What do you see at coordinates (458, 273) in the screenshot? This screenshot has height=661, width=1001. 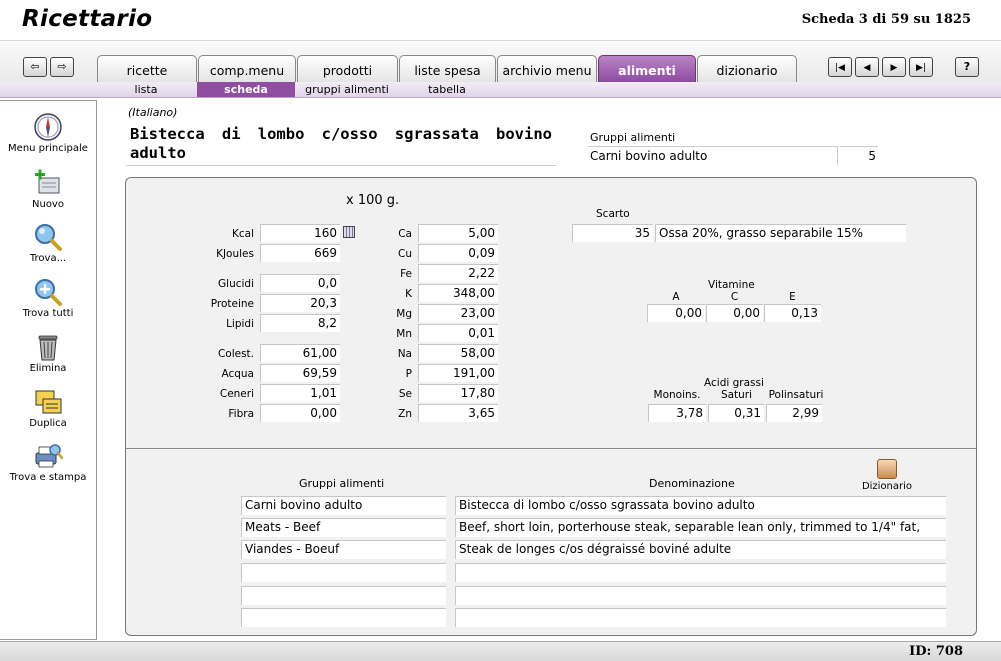 I see `fe-field: 2,22` at bounding box center [458, 273].